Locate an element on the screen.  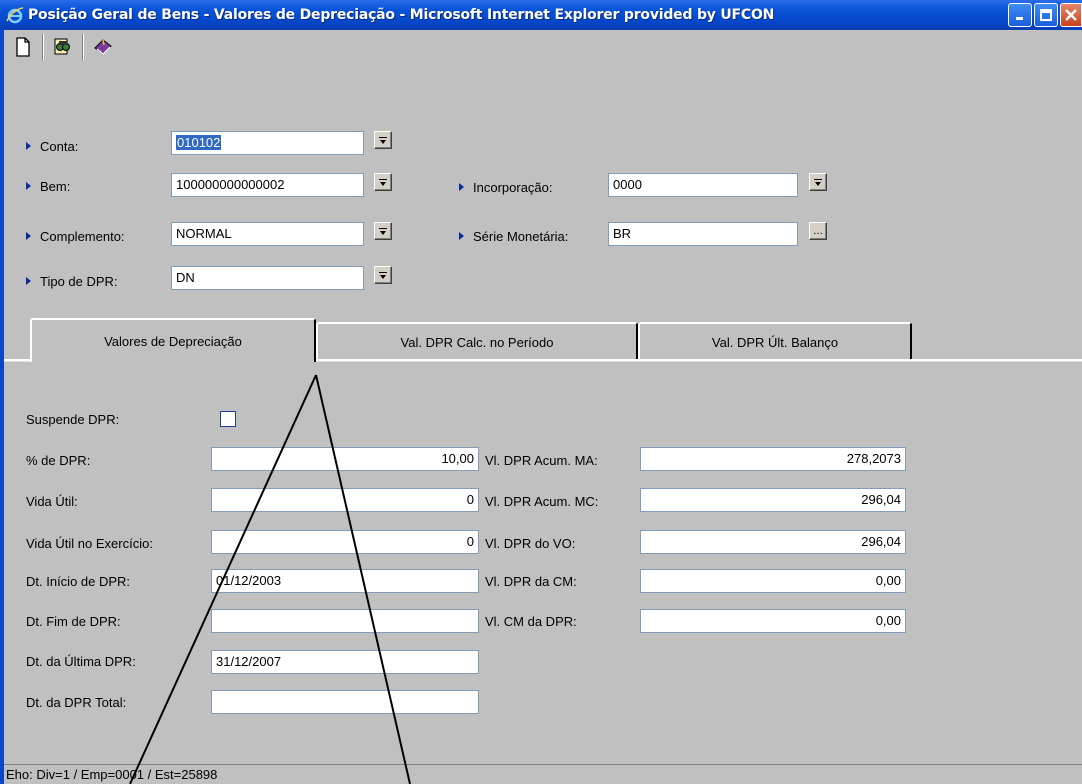
complemento-dropdown-button is located at coordinates (383, 231).